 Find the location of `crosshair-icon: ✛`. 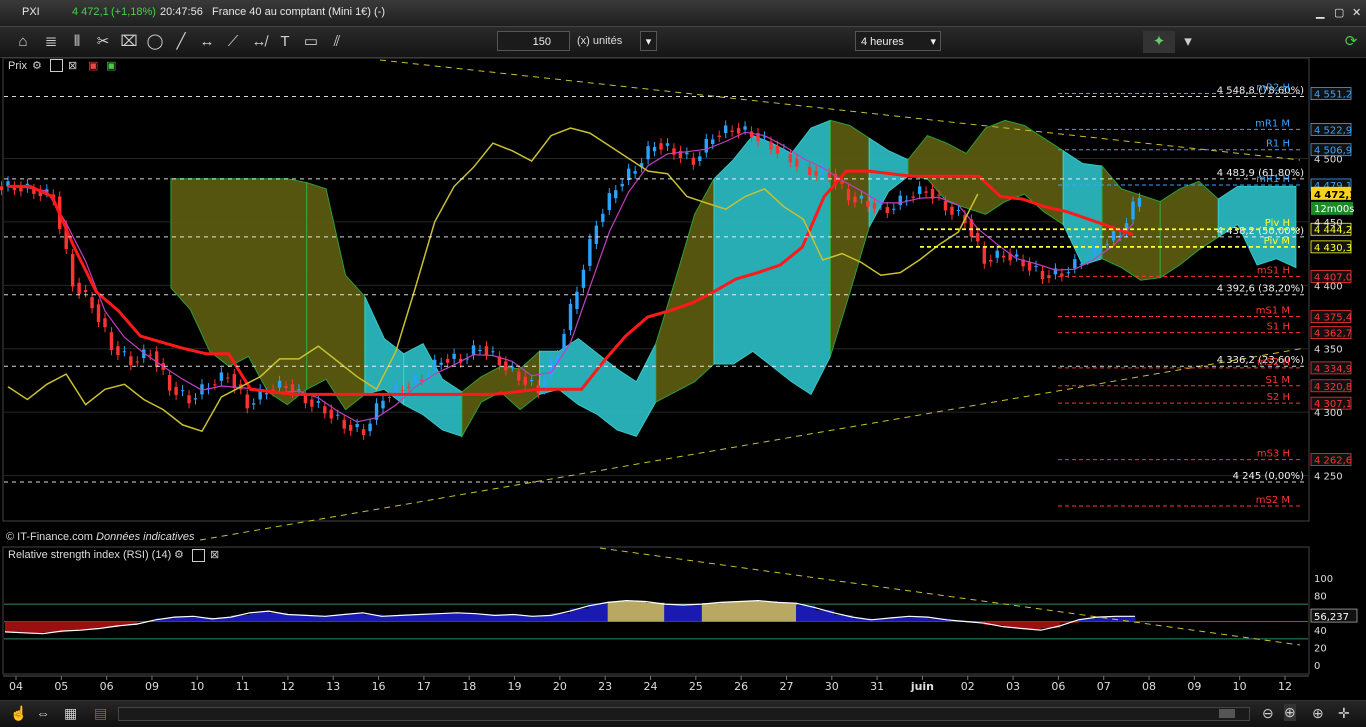

crosshair-icon: ✛ is located at coordinates (1344, 713).